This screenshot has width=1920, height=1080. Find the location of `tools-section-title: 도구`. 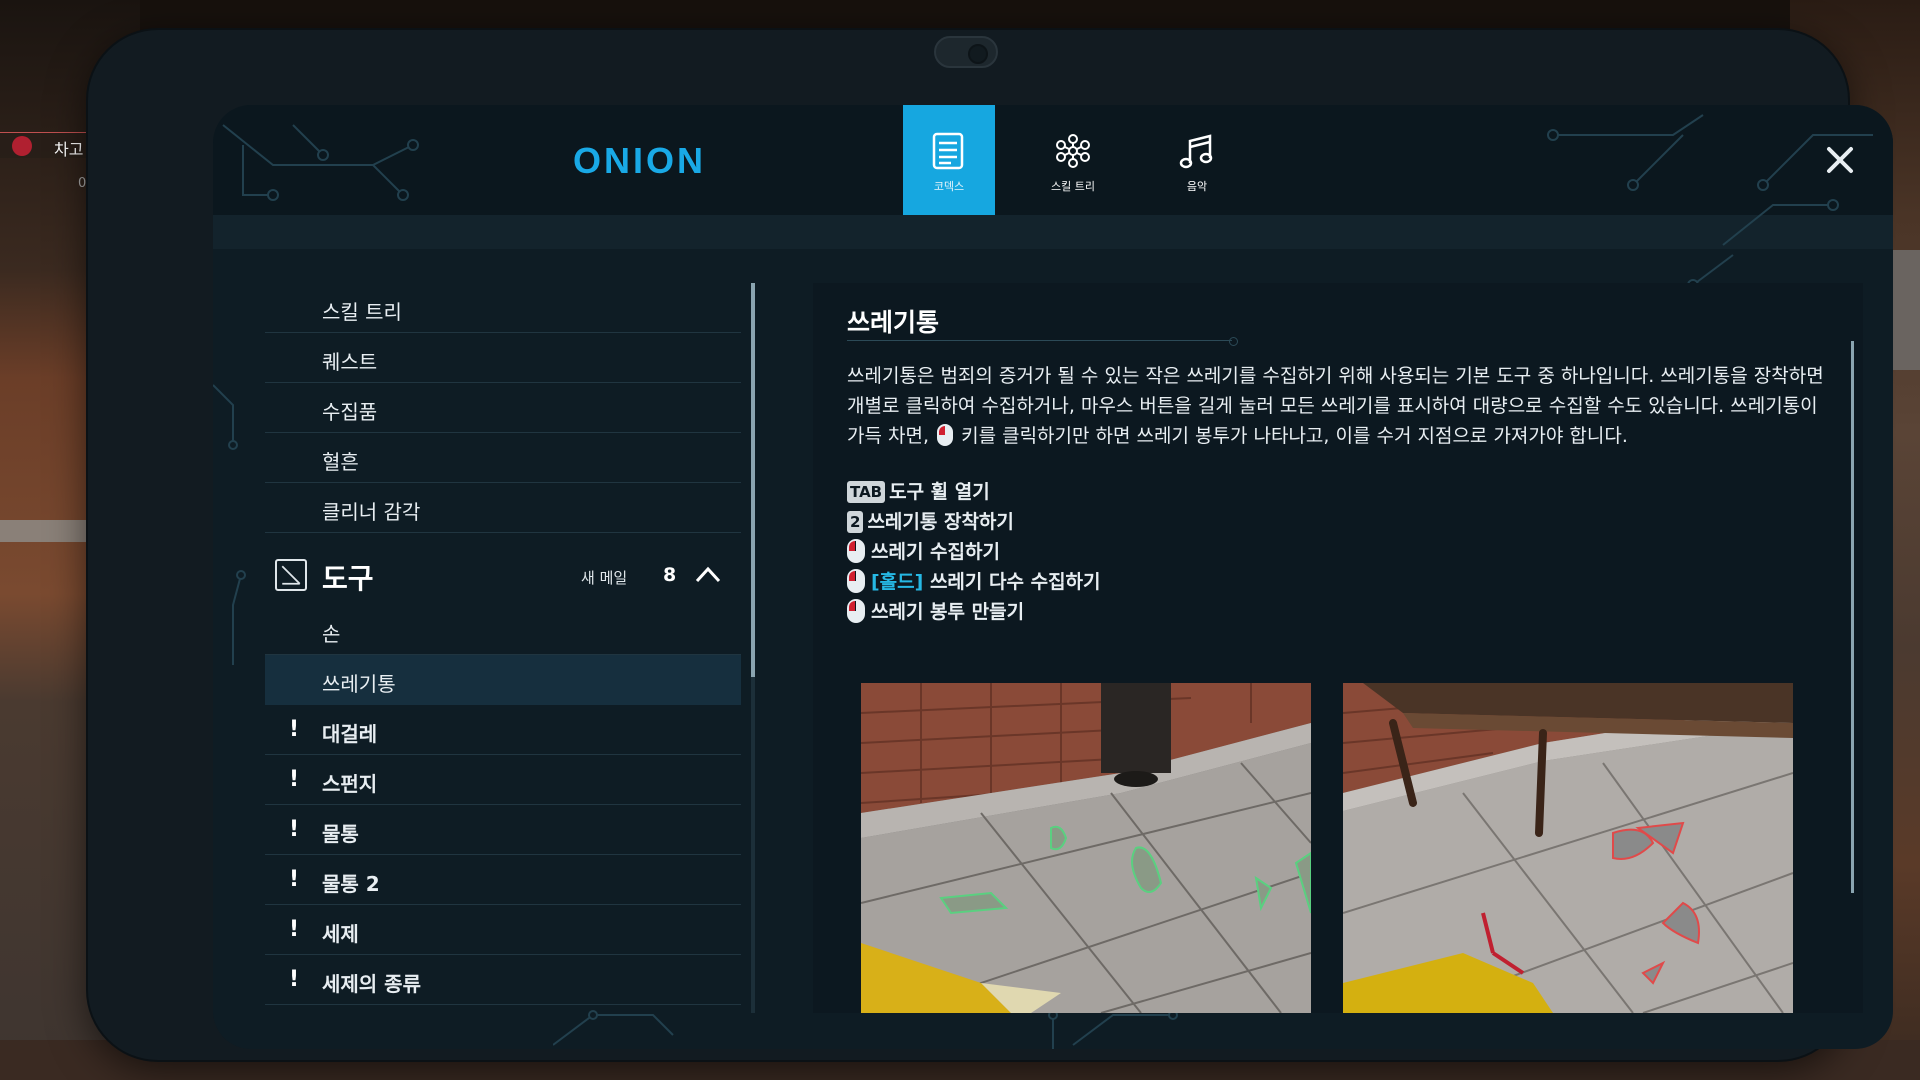

tools-section-title: 도구 is located at coordinates (348, 578).